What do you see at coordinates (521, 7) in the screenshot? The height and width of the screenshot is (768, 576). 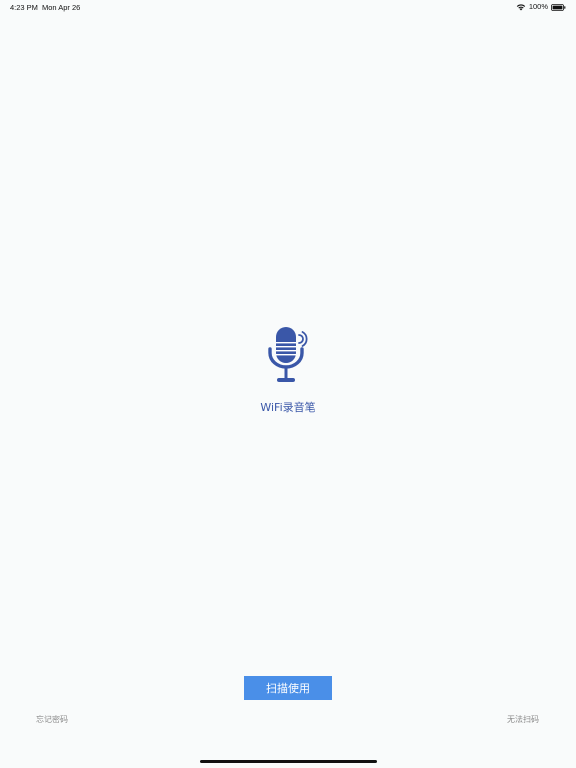 I see `wifi-icon` at bounding box center [521, 7].